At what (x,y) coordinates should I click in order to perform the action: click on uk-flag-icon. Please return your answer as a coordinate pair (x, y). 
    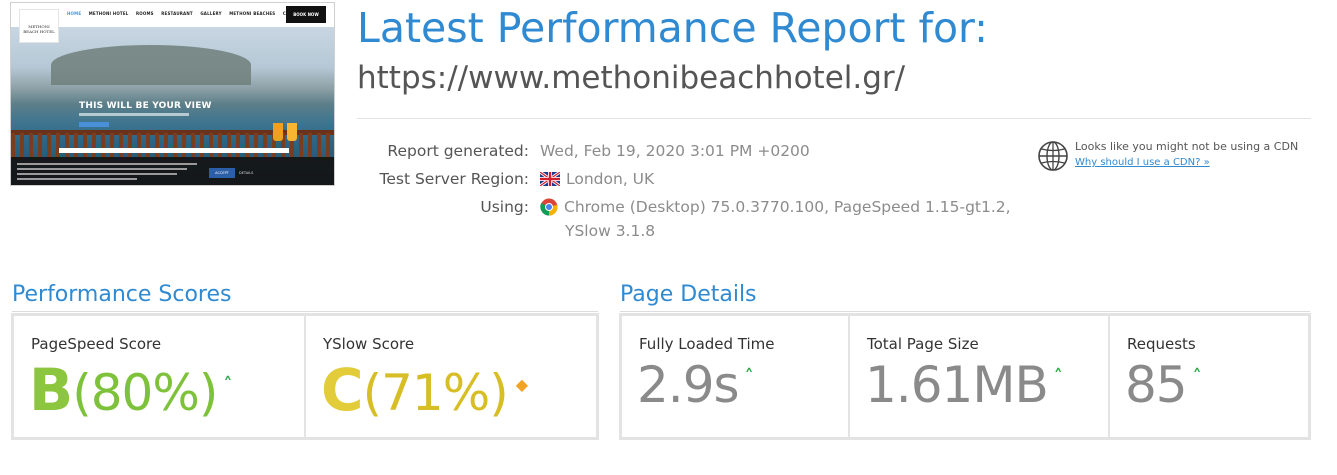
    Looking at the image, I should click on (550, 179).